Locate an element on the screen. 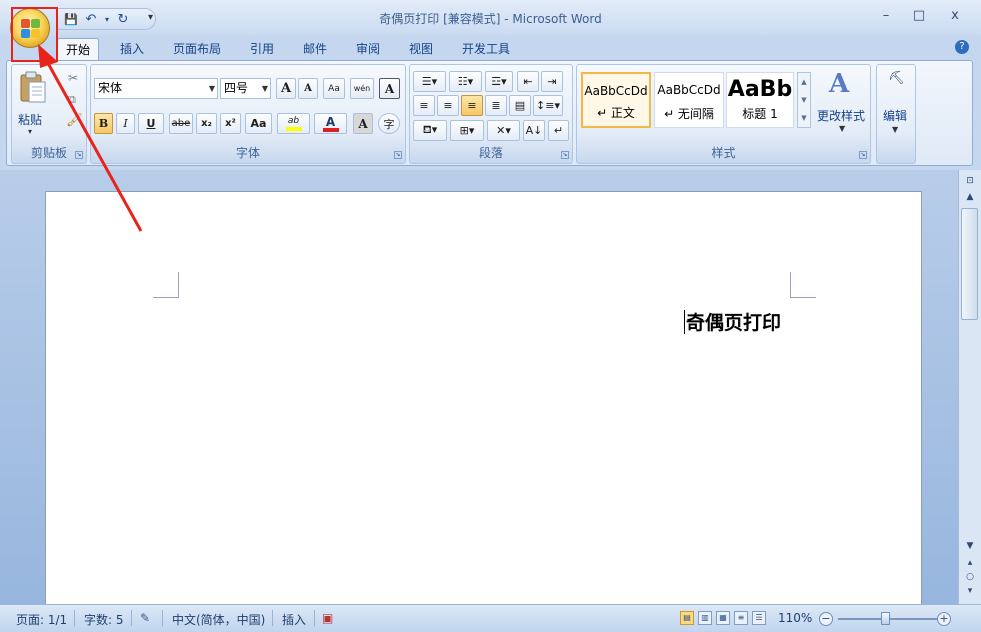  line-spacing-icon: ↕≡▾ is located at coordinates (548, 105).